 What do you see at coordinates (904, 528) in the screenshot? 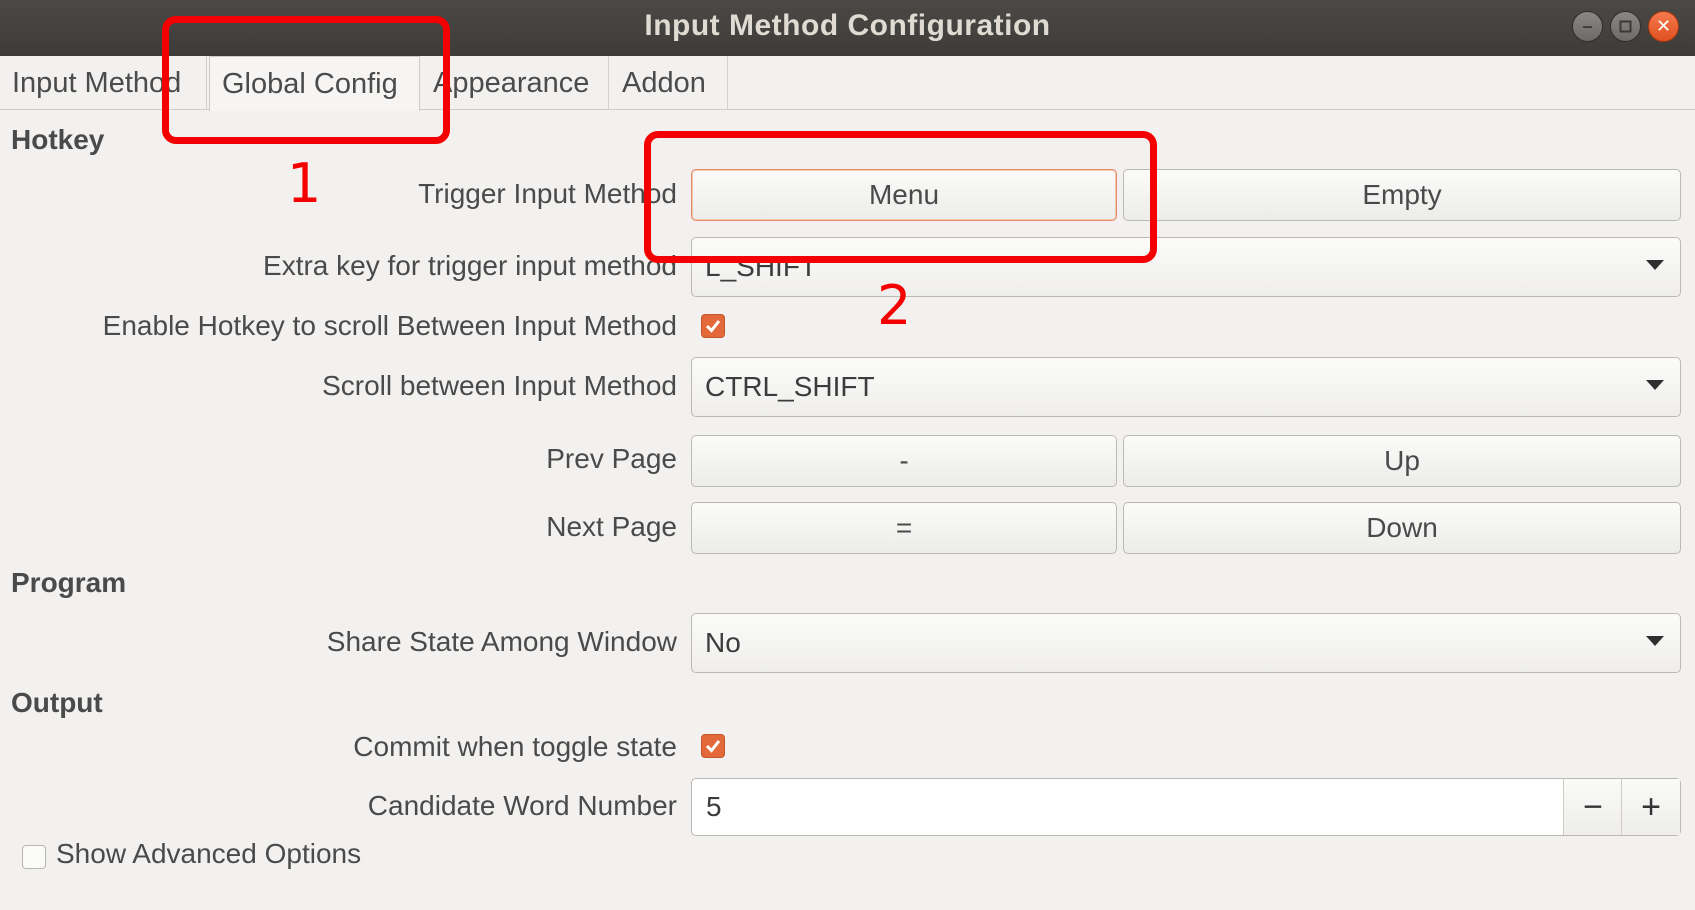
I see `next-page-key-button-1: =` at bounding box center [904, 528].